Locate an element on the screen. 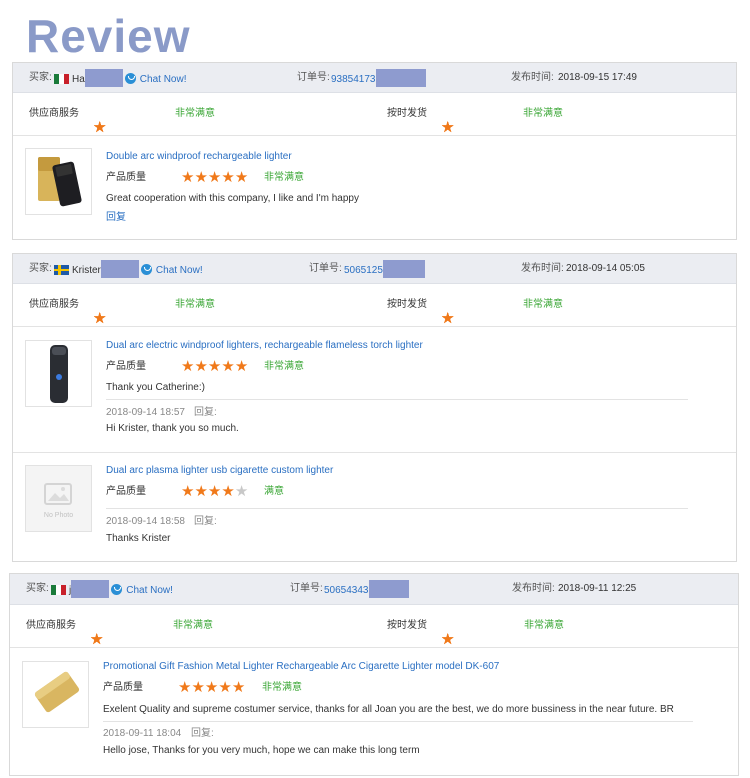  quality-rating-text: 满意 is located at coordinates (274, 491).